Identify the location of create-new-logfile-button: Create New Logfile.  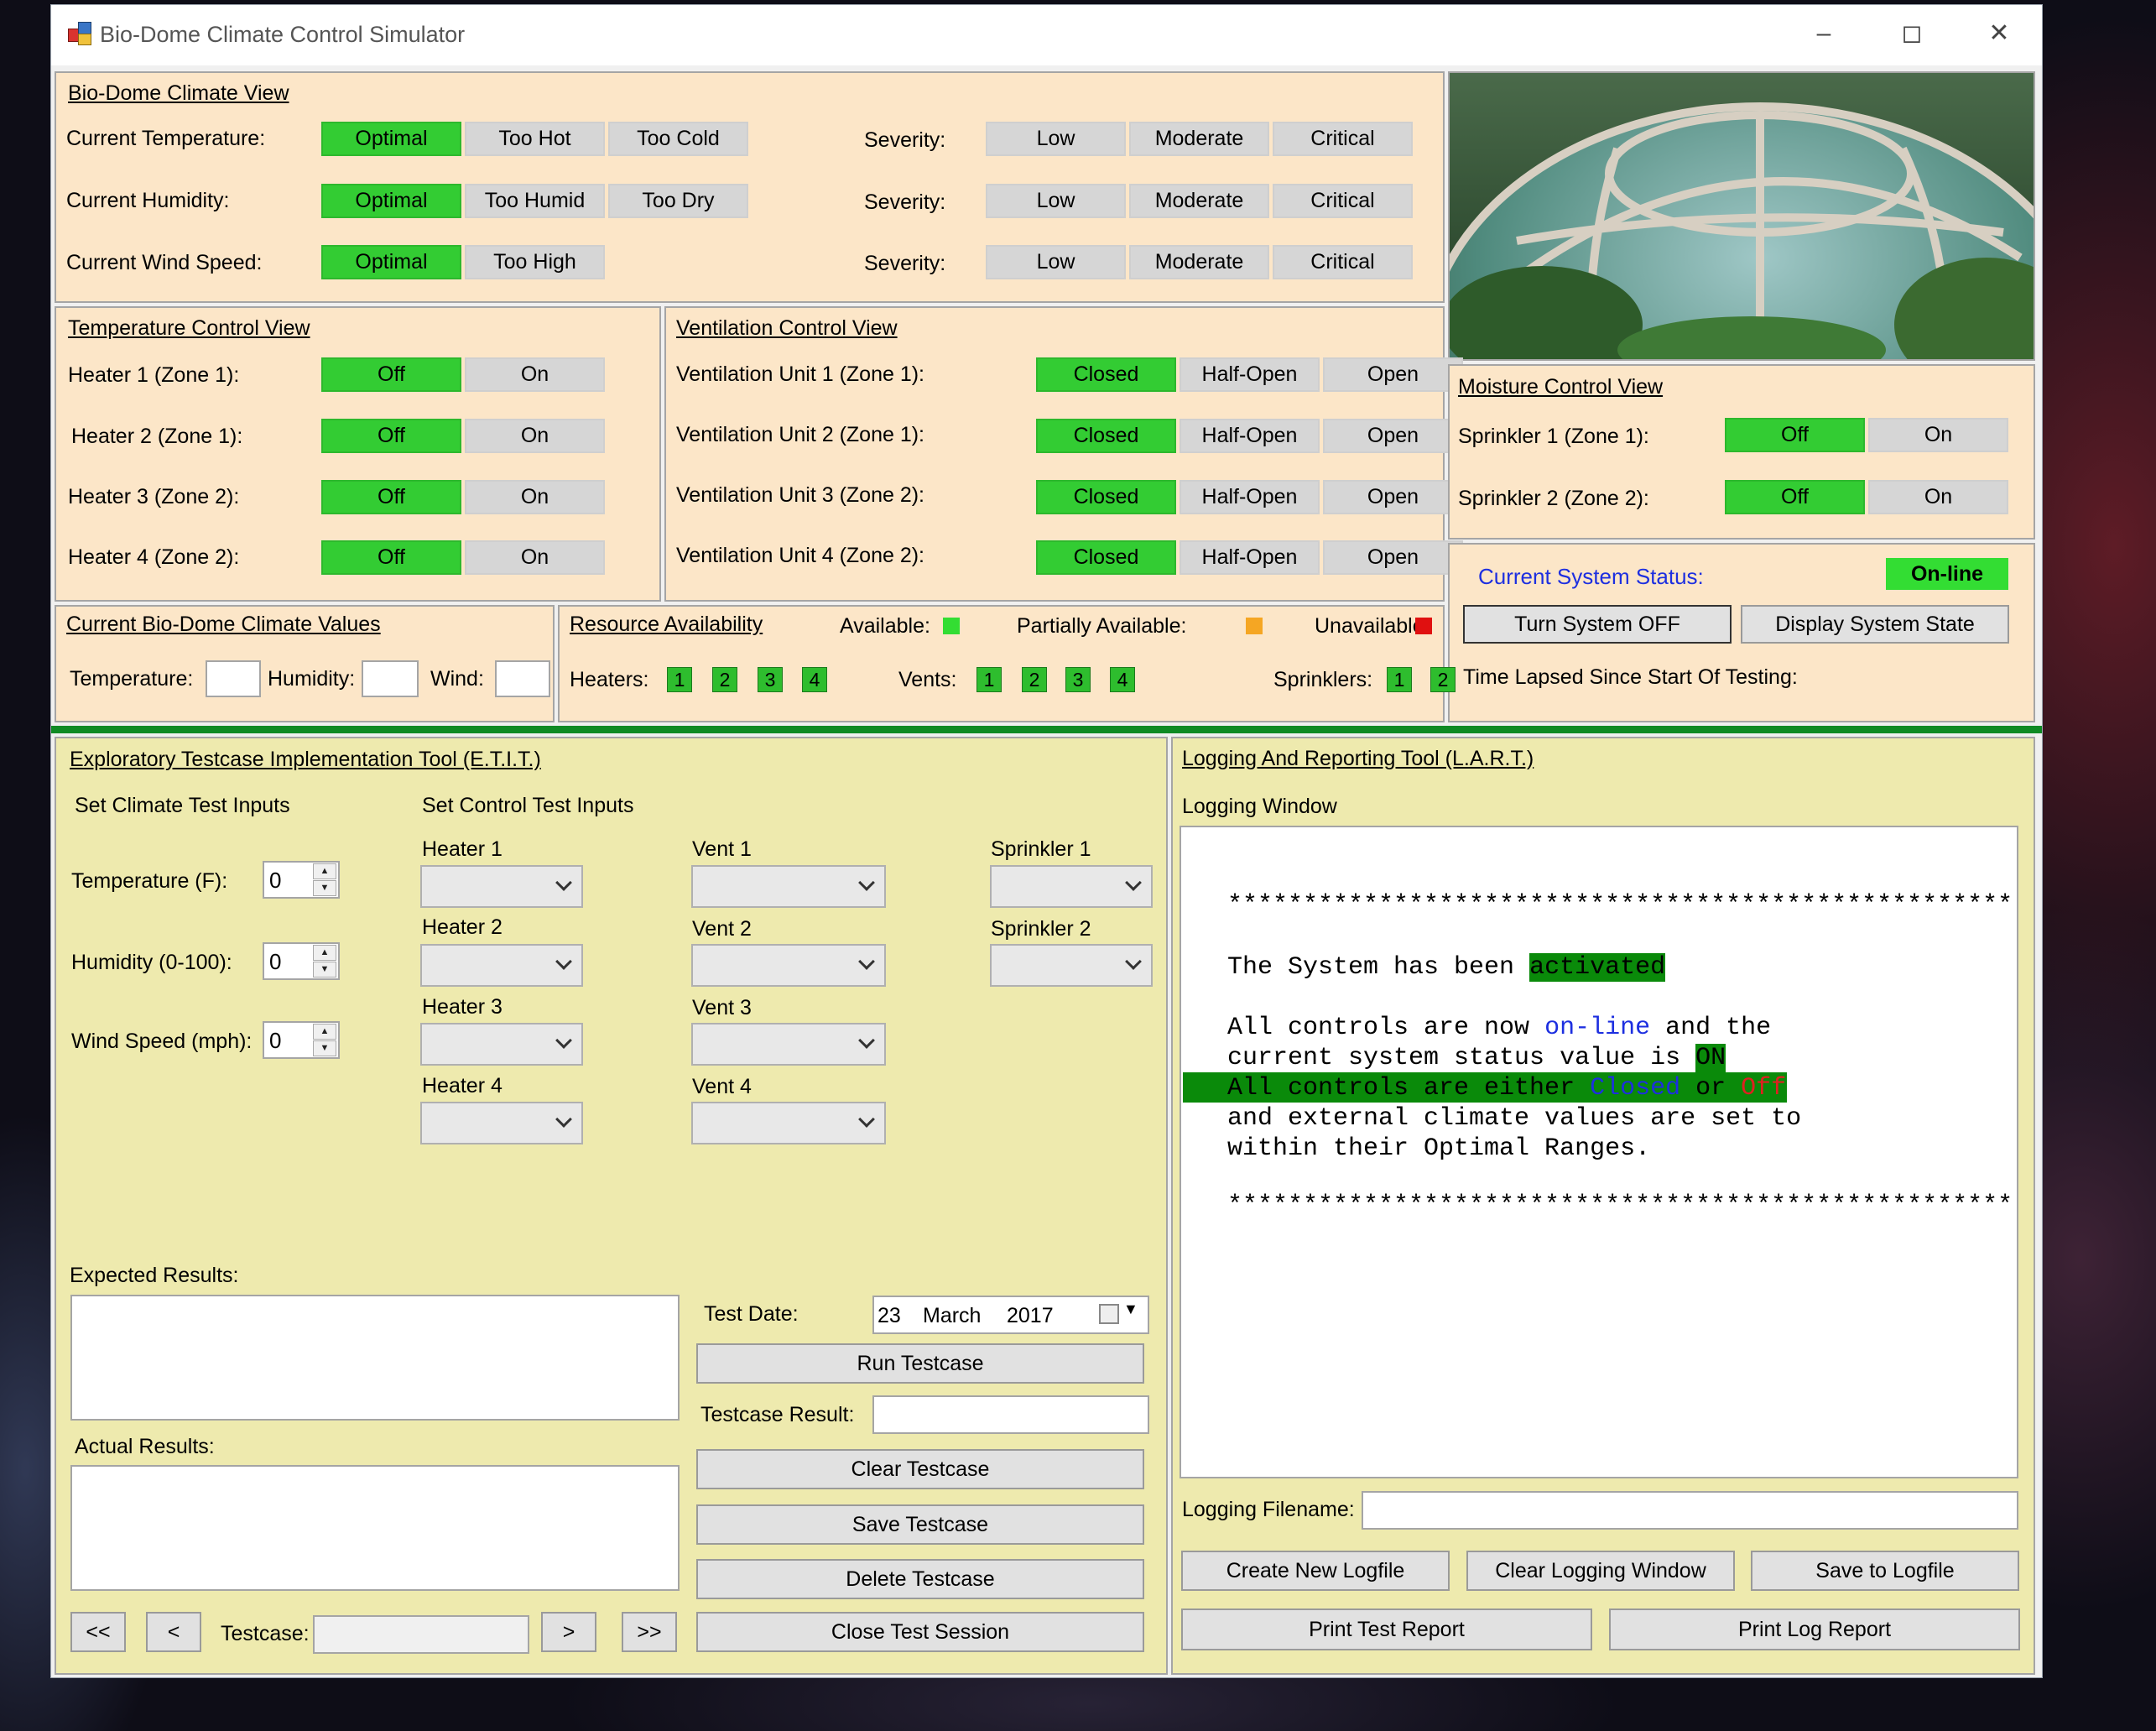
(1315, 1571).